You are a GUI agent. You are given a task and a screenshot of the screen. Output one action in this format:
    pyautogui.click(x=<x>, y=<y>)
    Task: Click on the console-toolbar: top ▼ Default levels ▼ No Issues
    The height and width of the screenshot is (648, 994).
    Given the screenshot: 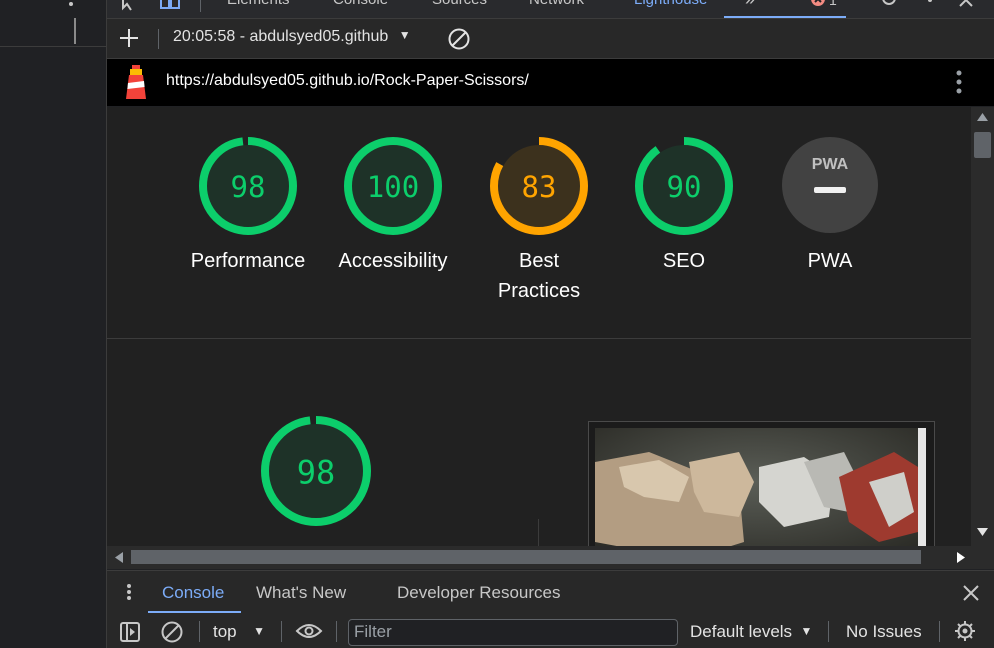 What is the action you would take?
    pyautogui.click(x=550, y=630)
    